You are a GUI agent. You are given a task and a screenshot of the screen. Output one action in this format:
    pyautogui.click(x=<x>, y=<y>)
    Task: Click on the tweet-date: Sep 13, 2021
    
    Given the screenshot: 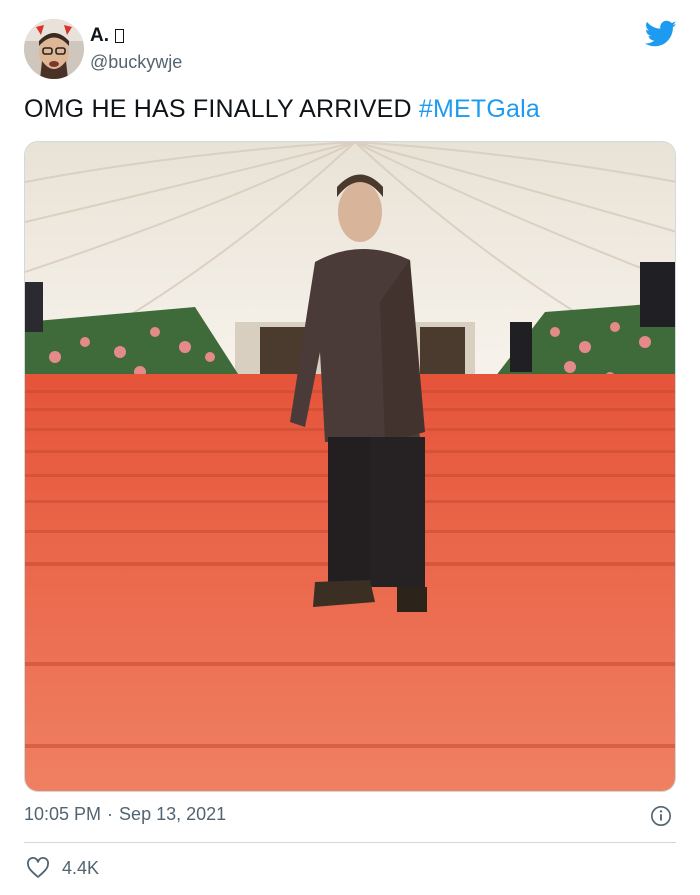 What is the action you would take?
    pyautogui.click(x=173, y=814)
    